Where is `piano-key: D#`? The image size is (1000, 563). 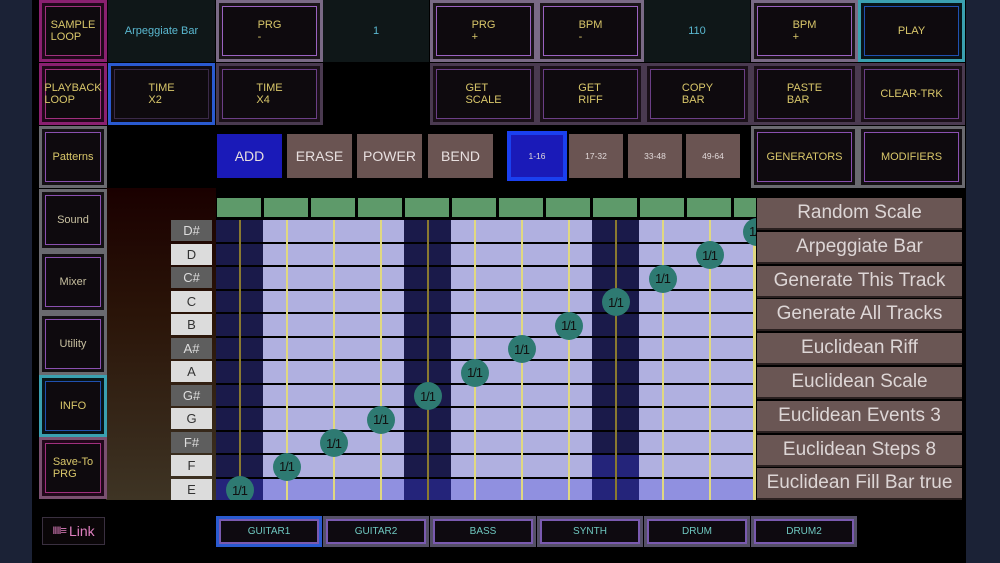 piano-key: D# is located at coordinates (191, 230).